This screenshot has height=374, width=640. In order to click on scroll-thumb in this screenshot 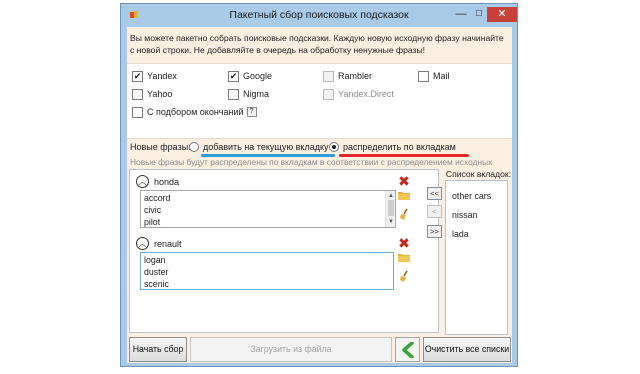, I will do `click(391, 208)`.